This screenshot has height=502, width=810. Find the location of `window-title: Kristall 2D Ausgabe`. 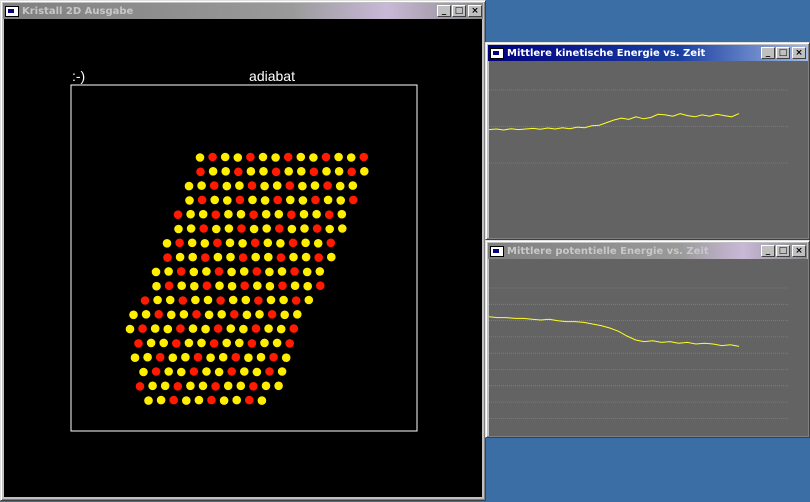

window-title: Kristall 2D Ausgabe is located at coordinates (78, 11).